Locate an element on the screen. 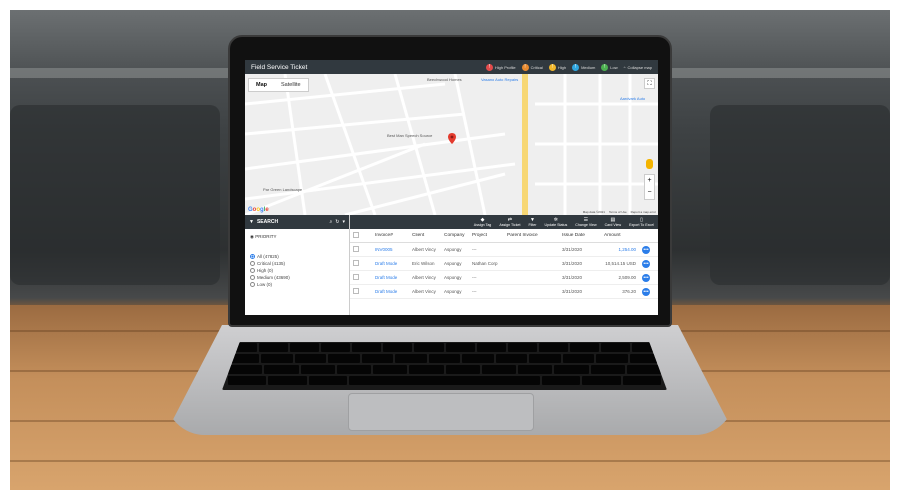  refresh-icon: ↻ is located at coordinates (337, 222).